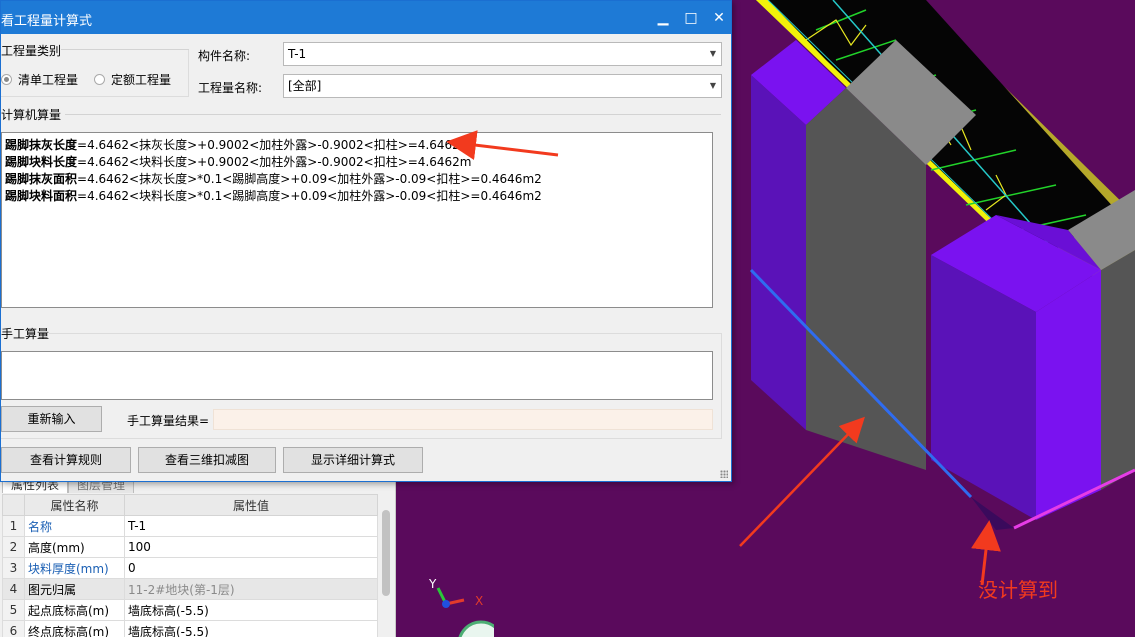  Describe the element at coordinates (74, 610) in the screenshot. I see `property-name: 起点底标高(m)` at that location.